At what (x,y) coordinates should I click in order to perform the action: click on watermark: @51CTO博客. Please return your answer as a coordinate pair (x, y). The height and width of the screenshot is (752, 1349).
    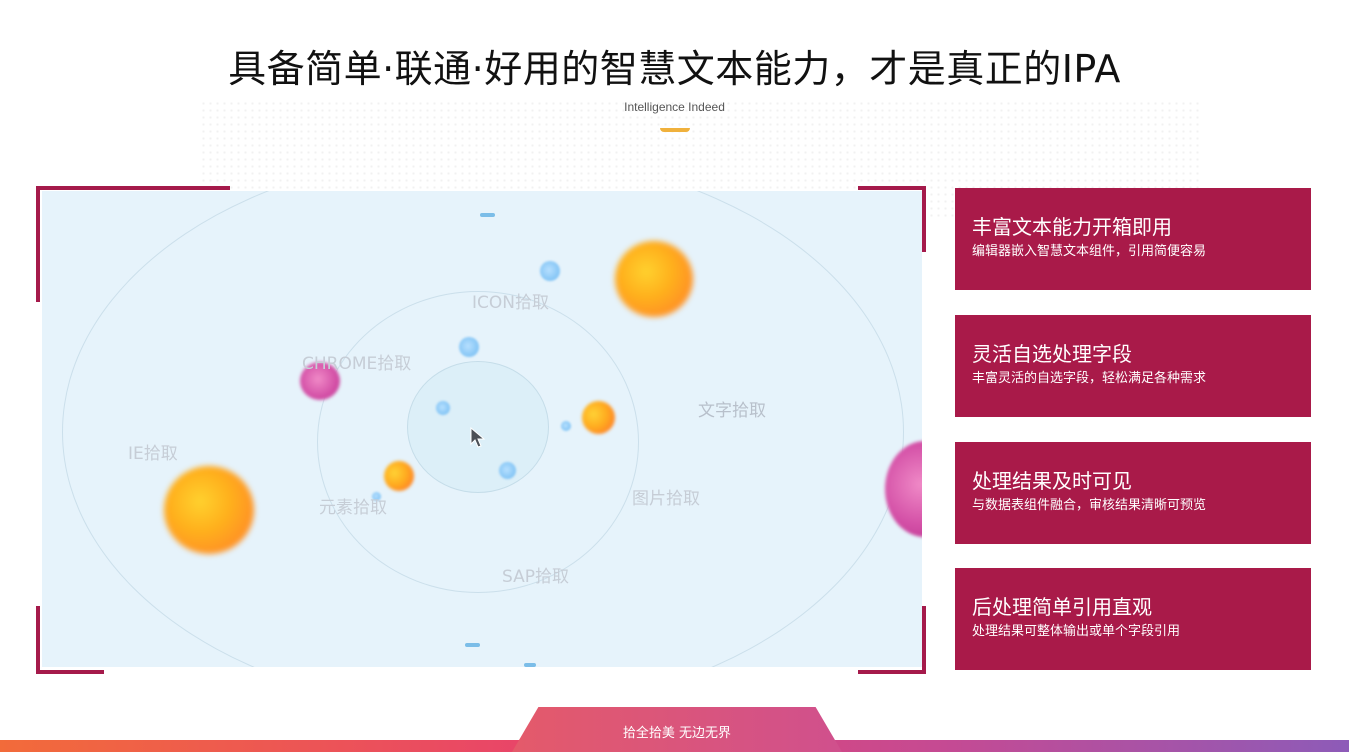
    Looking at the image, I should click on (1297, 733).